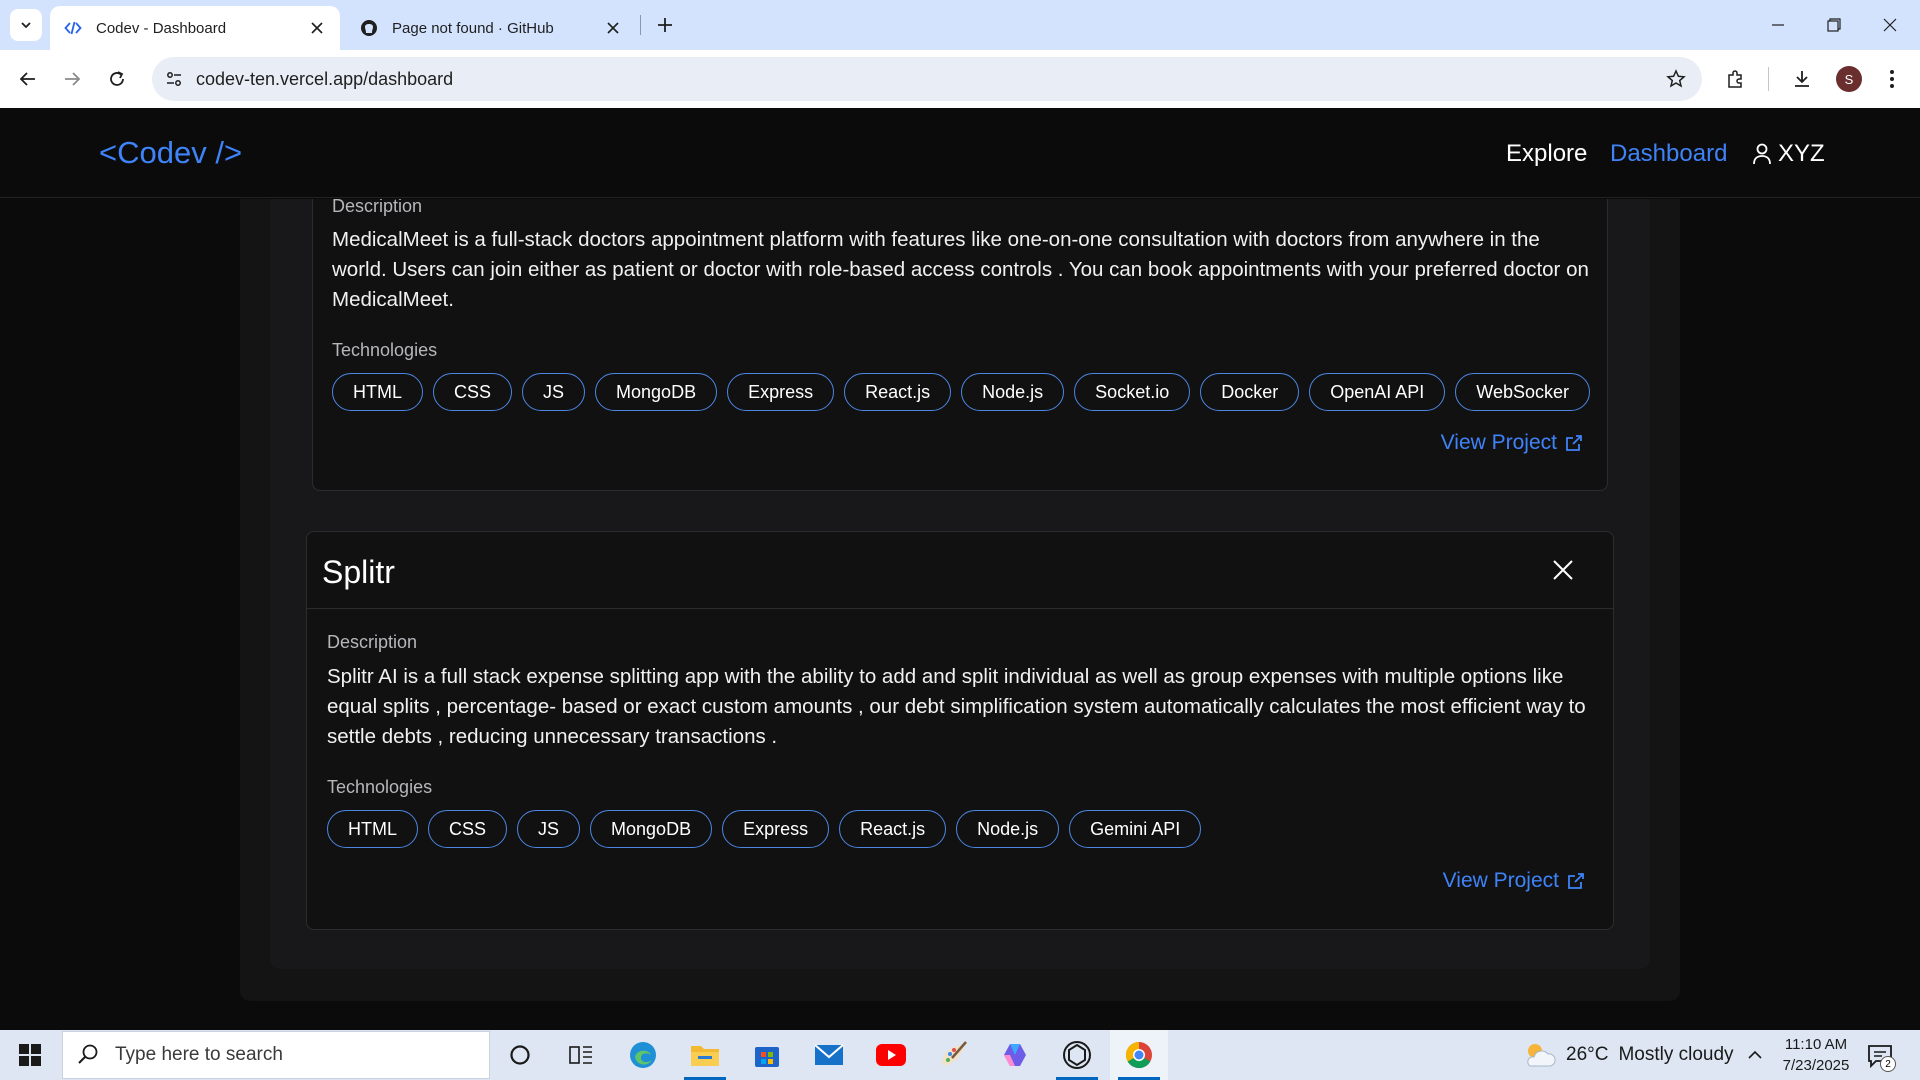 This screenshot has height=1080, width=1920. I want to click on tech-chip: OpenAI API, so click(1377, 392).